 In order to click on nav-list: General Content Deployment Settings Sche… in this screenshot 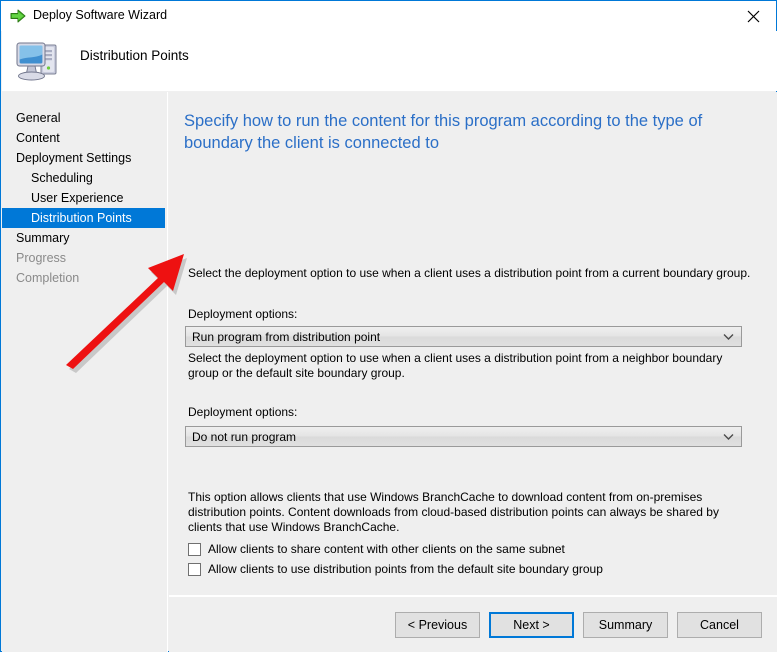, I will do `click(85, 198)`.